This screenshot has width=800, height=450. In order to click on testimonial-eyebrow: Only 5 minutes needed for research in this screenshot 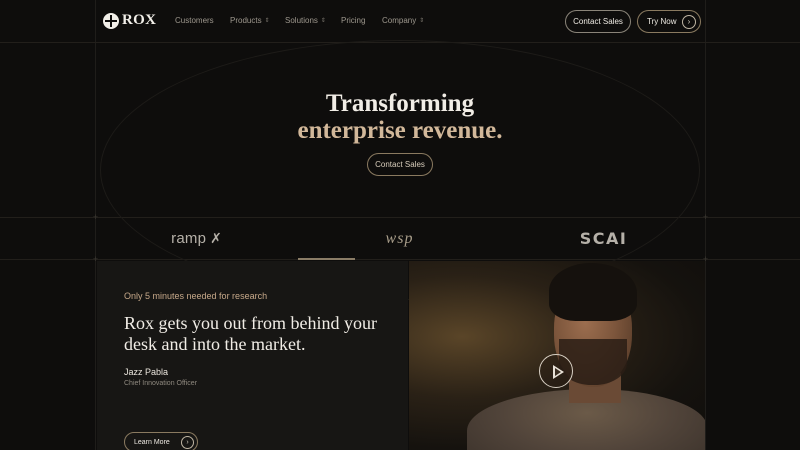, I will do `click(196, 296)`.